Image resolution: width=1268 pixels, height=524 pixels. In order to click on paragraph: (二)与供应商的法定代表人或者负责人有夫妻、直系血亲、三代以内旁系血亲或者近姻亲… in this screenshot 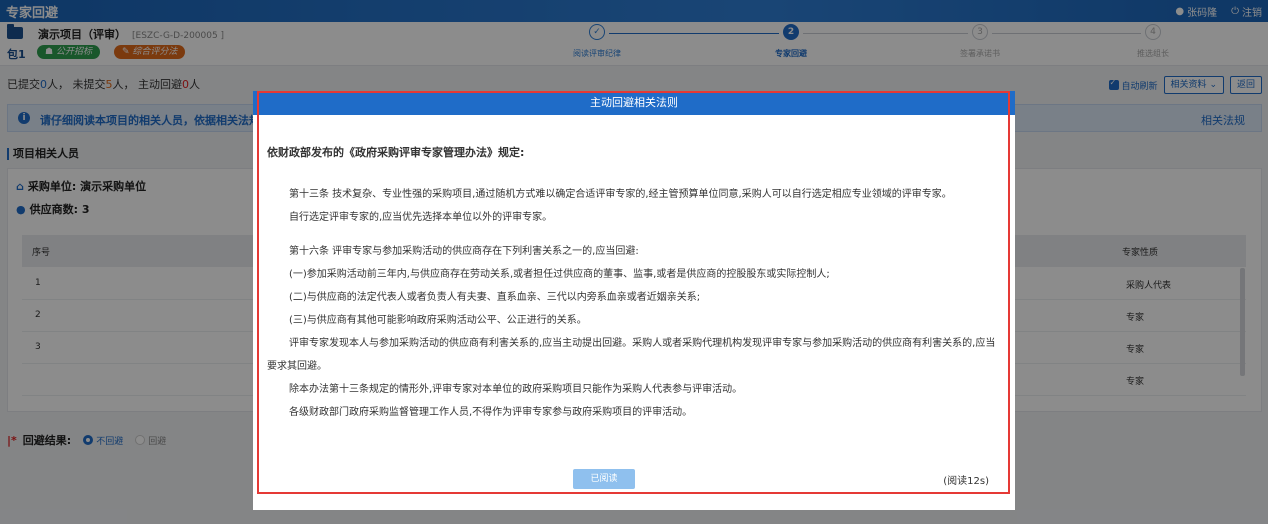, I will do `click(495, 297)`.